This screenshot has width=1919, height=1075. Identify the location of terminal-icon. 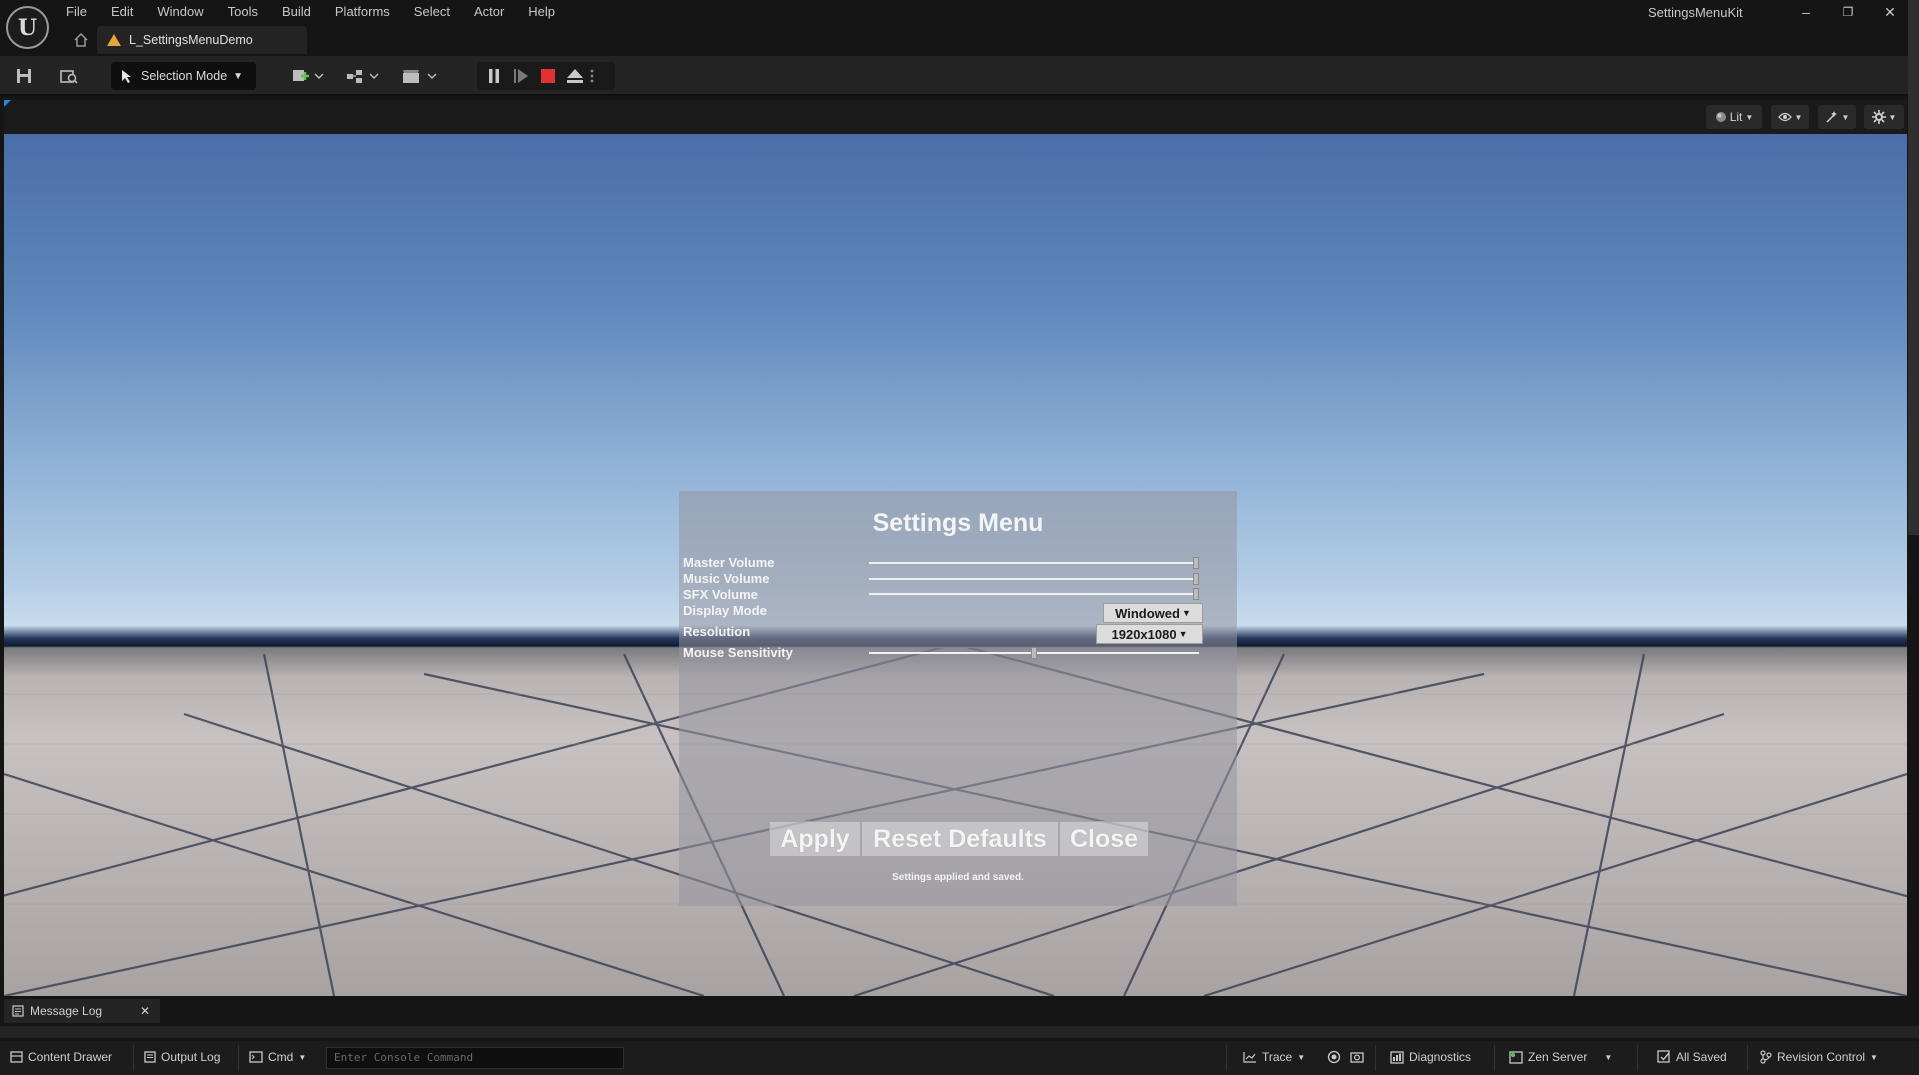
(256, 1057).